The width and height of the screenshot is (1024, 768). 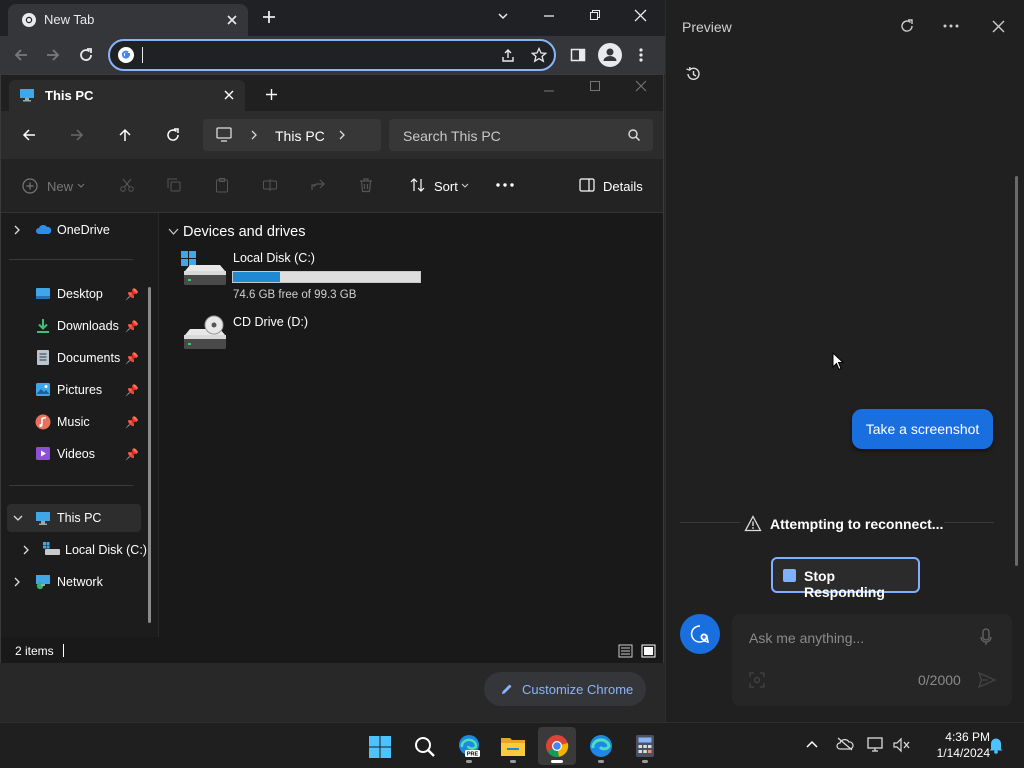 I want to click on sidebar-item-pictures: Pictures 📌, so click(x=76, y=390).